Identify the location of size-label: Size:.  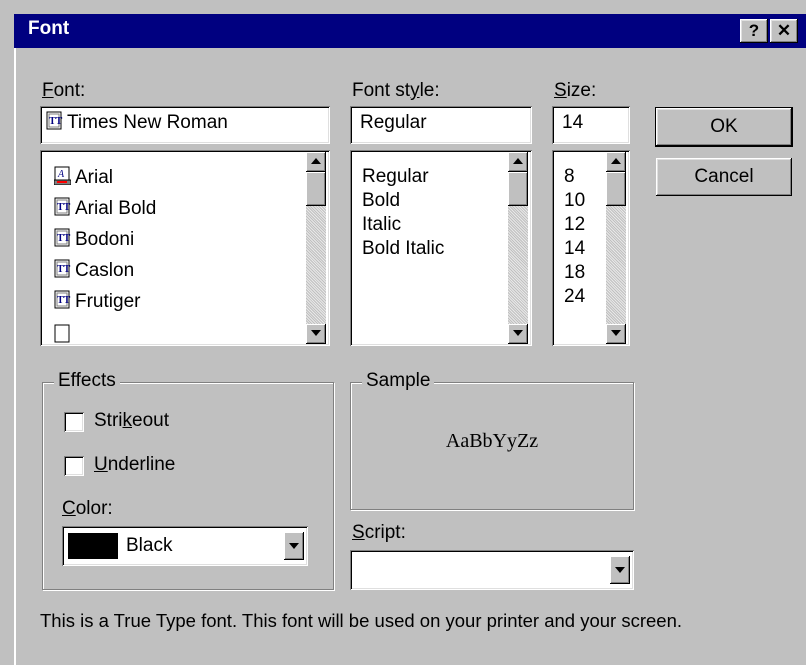
(575, 90).